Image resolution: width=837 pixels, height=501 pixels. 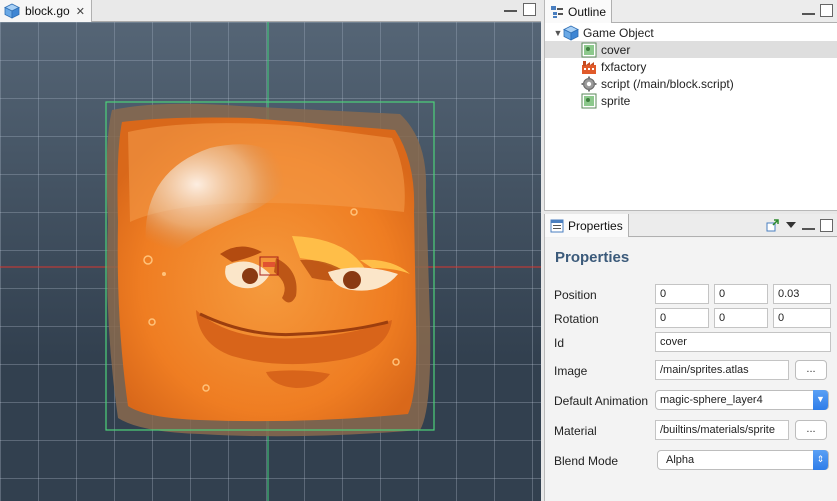 I want to click on tree-node-script: script (/main/block.script), so click(x=691, y=83).